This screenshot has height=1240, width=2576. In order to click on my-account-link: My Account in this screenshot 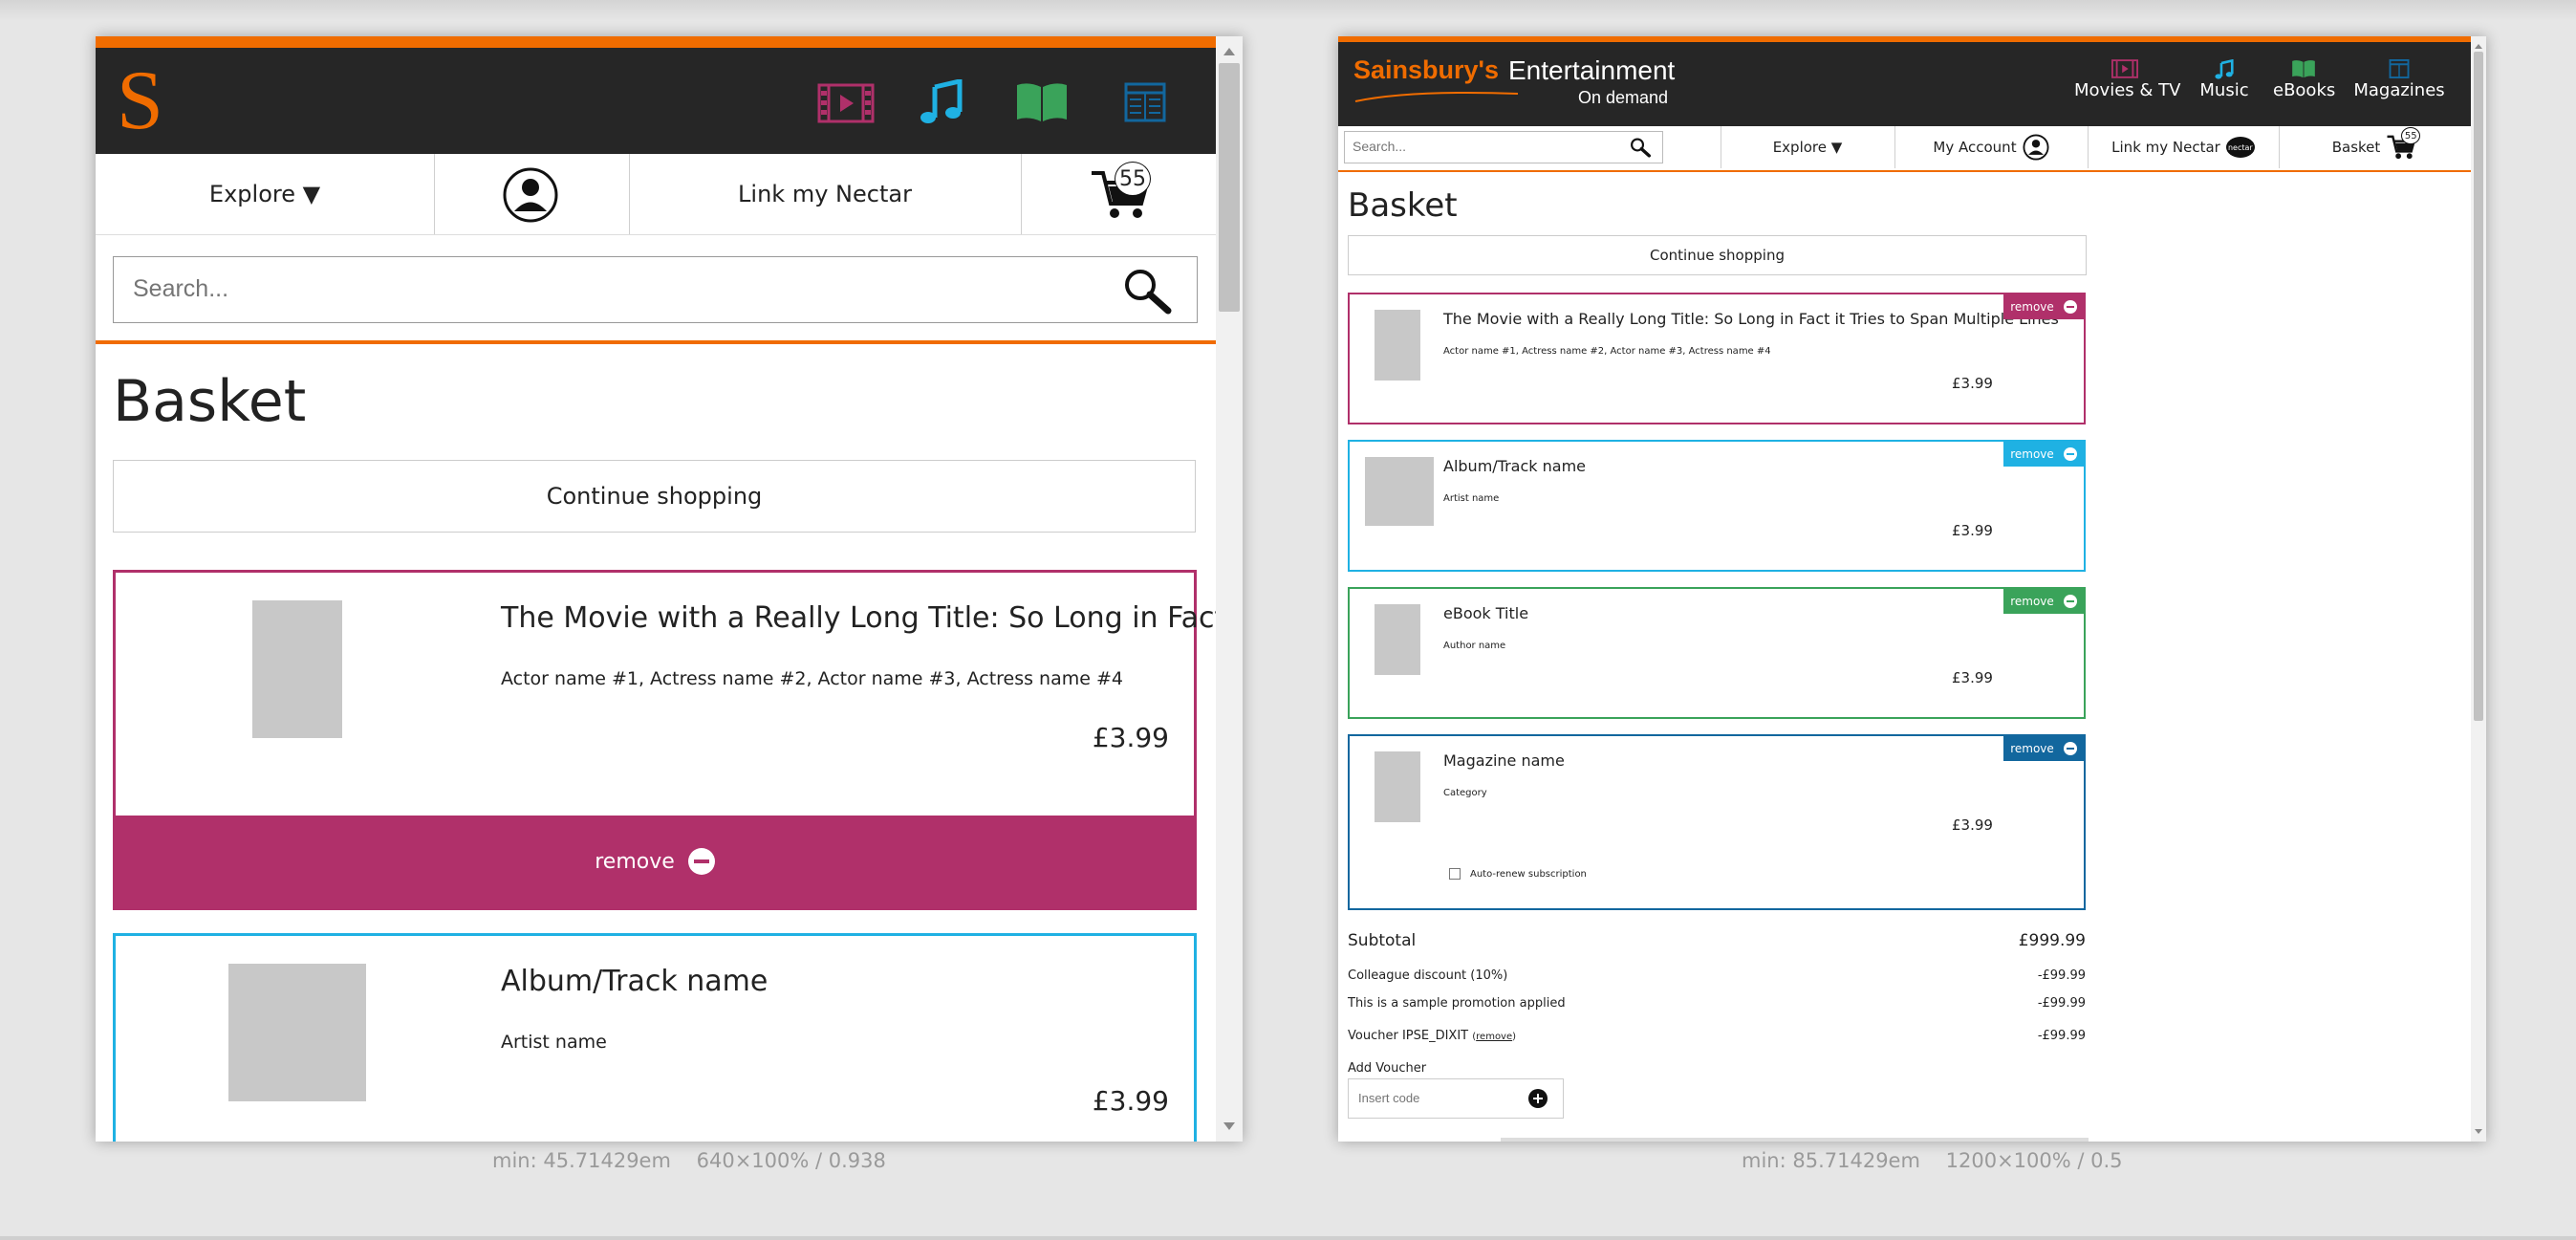, I will do `click(1991, 147)`.